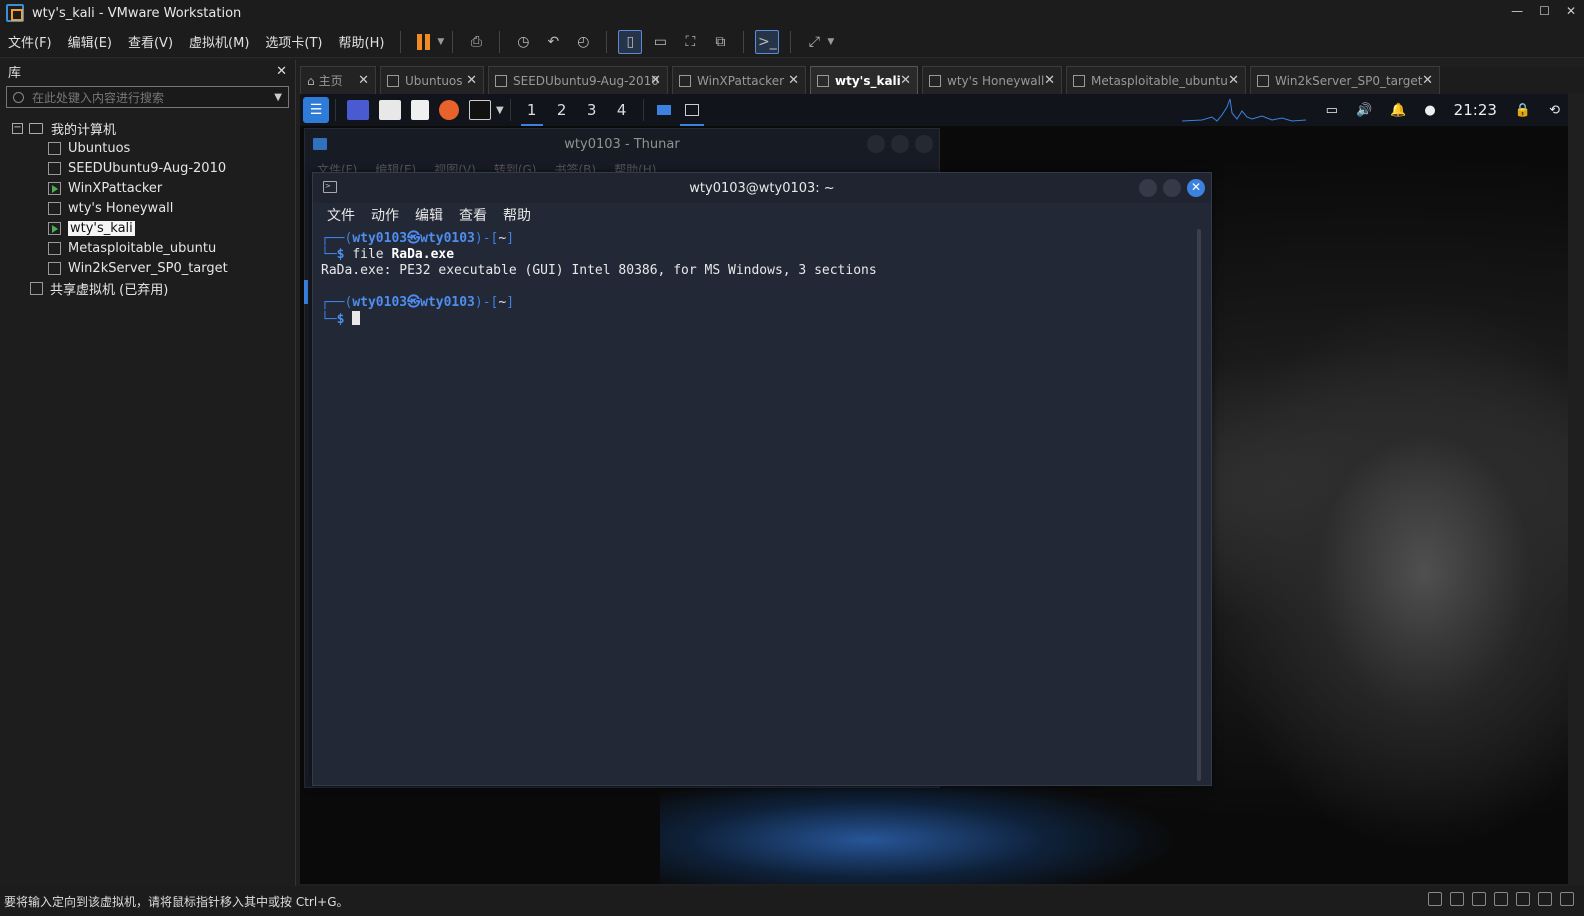 This screenshot has width=1584, height=916. What do you see at coordinates (147, 228) in the screenshot?
I see `tree-item-vm-selected: wty's_kali` at bounding box center [147, 228].